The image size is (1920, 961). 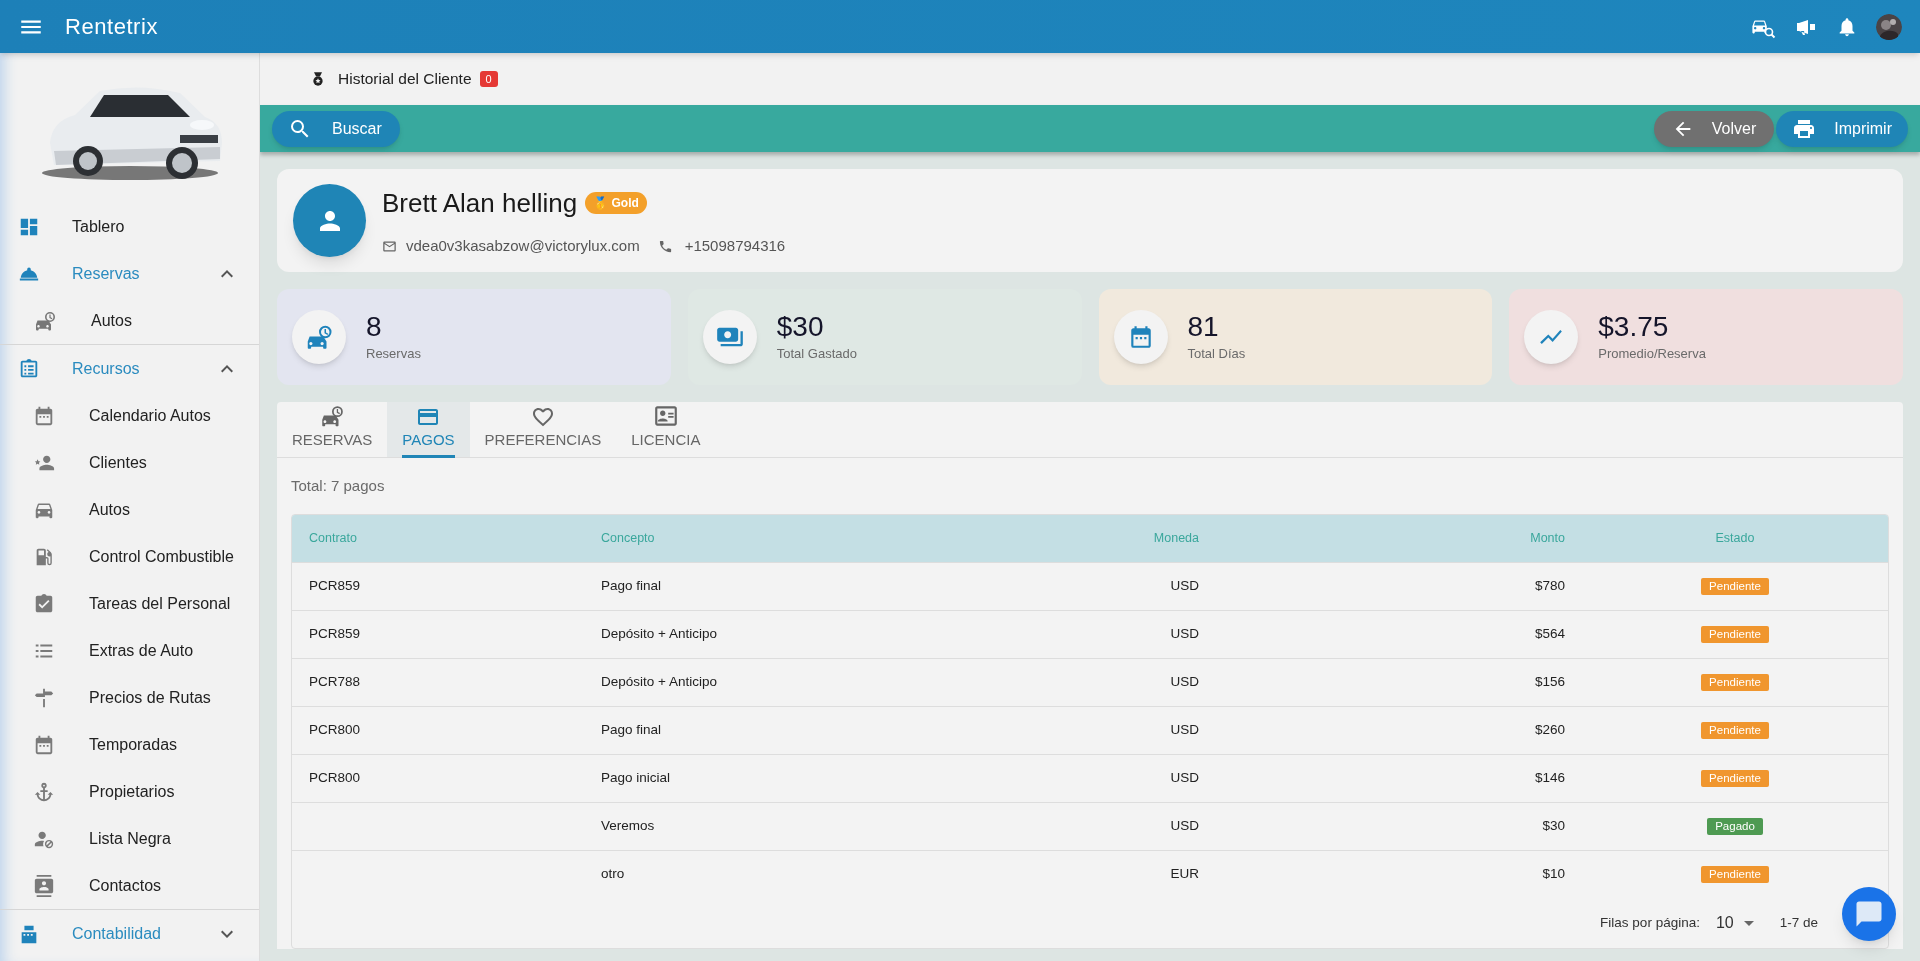 What do you see at coordinates (1652, 354) in the screenshot?
I see `stat-label: Promedio/Reserva` at bounding box center [1652, 354].